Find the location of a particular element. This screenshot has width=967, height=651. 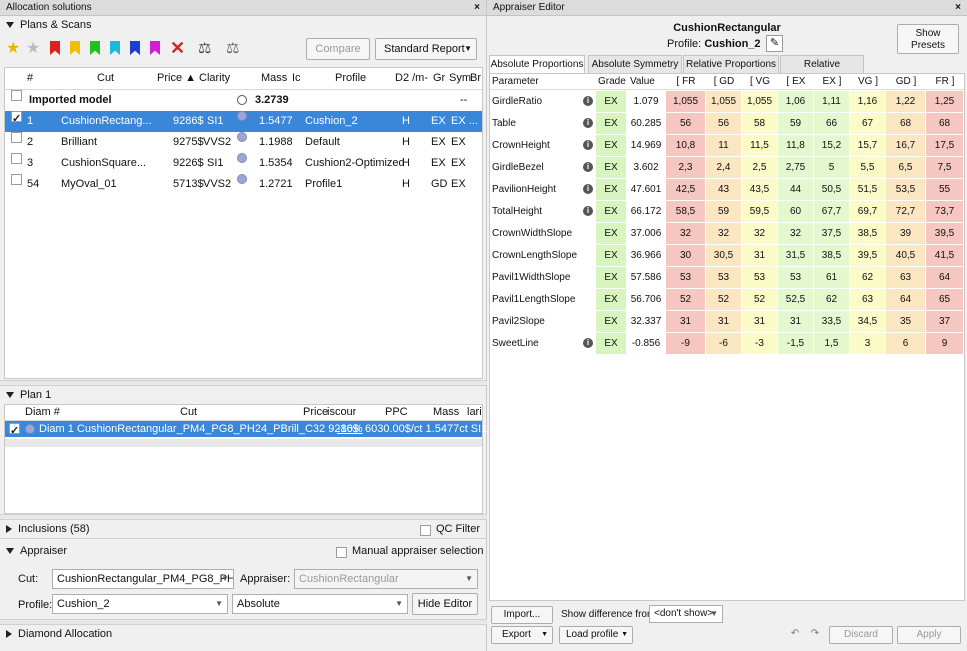

grid-row: Pavil2Slope EX 32.337 31 31 31 31 33,5 34,5 35 37 is located at coordinates (727, 321).